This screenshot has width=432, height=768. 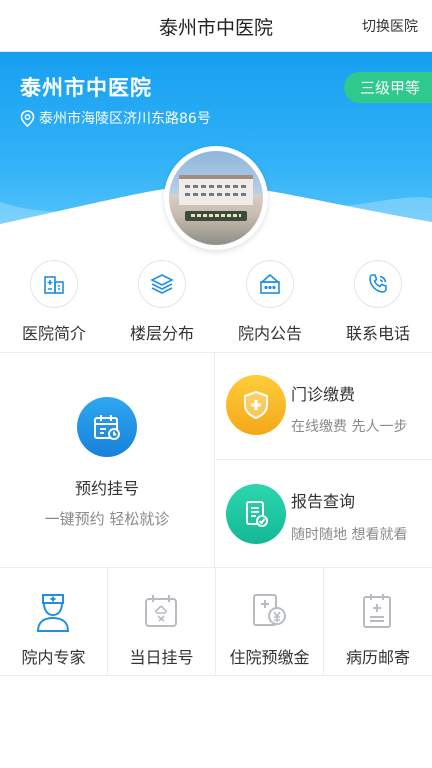 What do you see at coordinates (107, 519) in the screenshot?
I see `appointment-subtitle: 一键预约 轻松就诊` at bounding box center [107, 519].